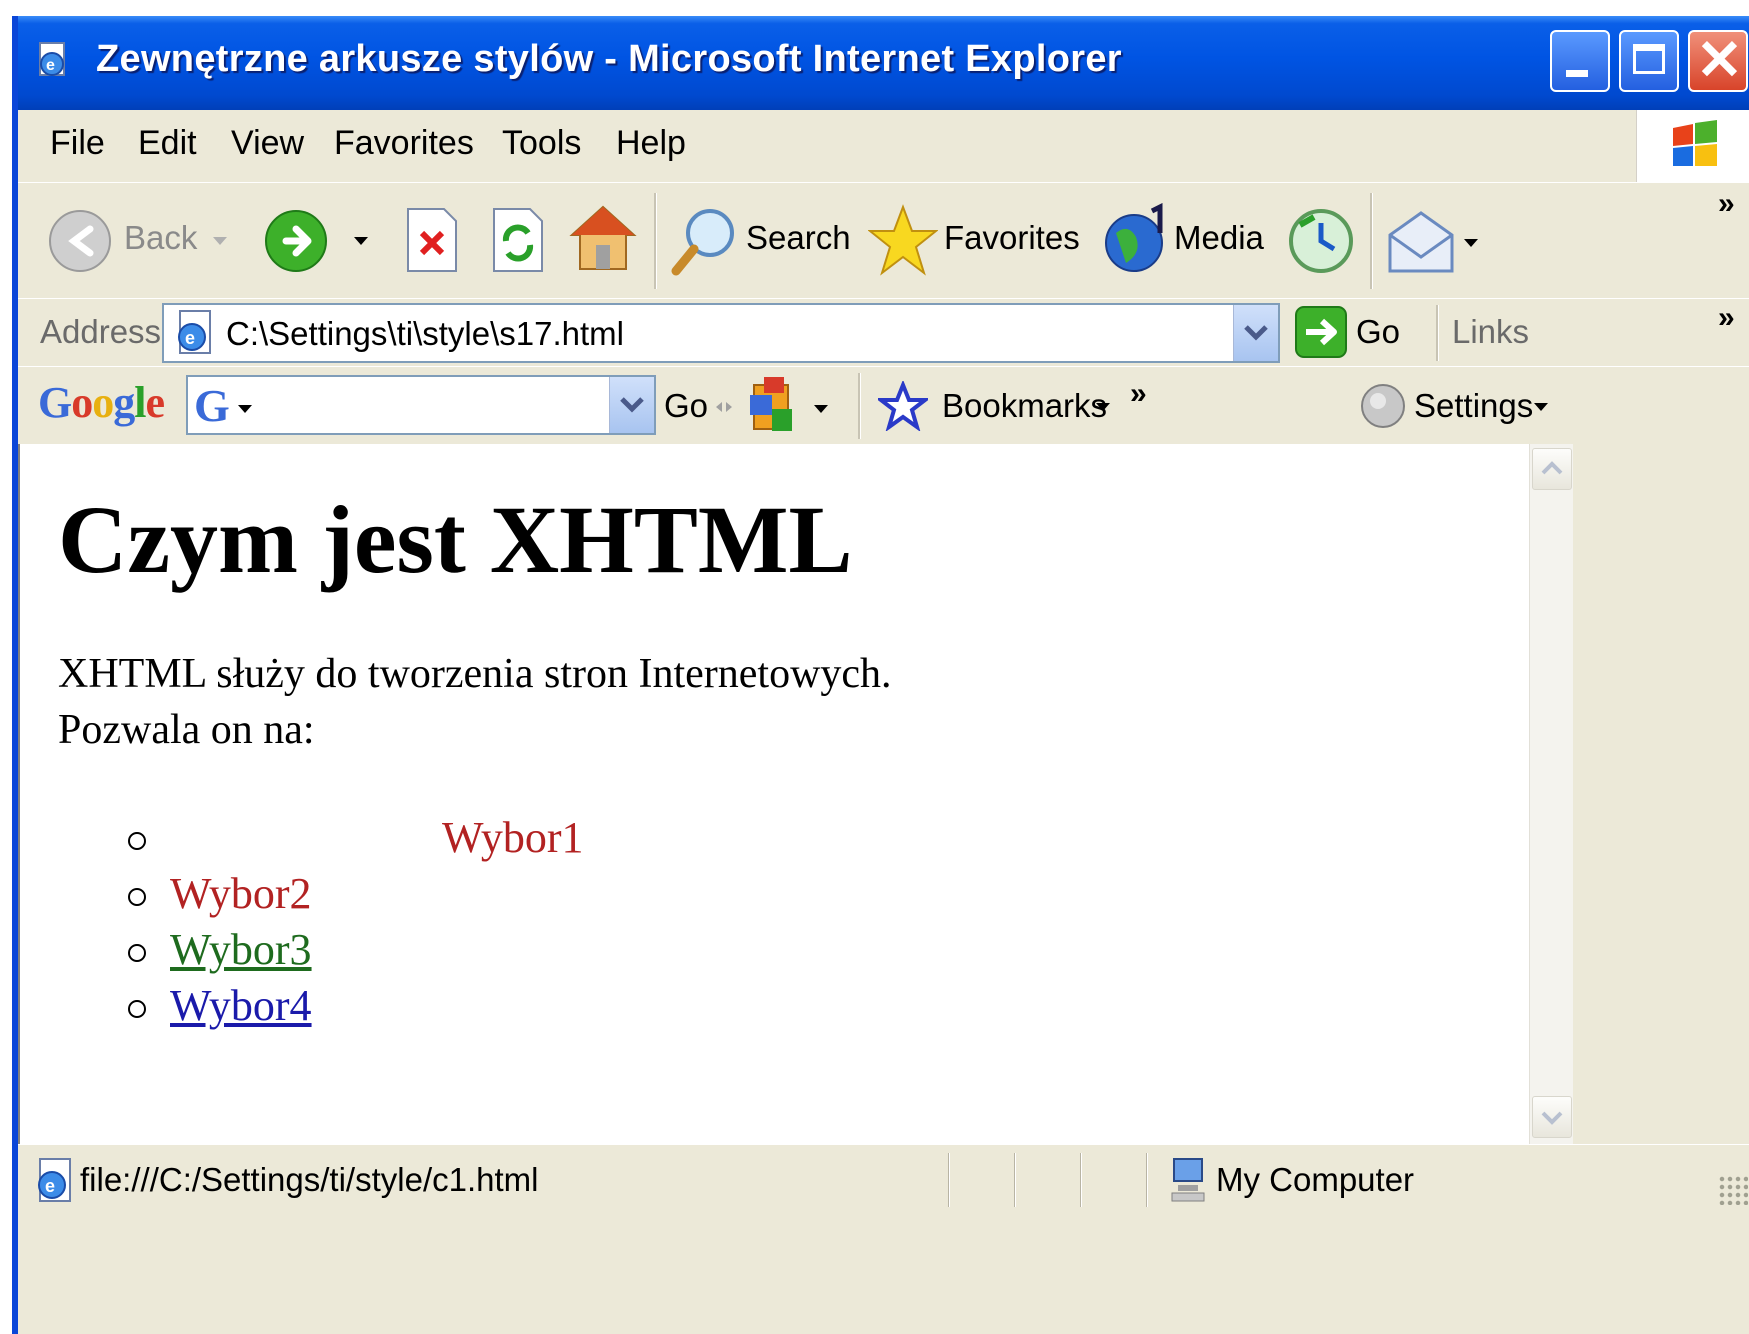 Image resolution: width=1749 pixels, height=1334 pixels. What do you see at coordinates (167, 143) in the screenshot?
I see `menu-edit: Edit` at bounding box center [167, 143].